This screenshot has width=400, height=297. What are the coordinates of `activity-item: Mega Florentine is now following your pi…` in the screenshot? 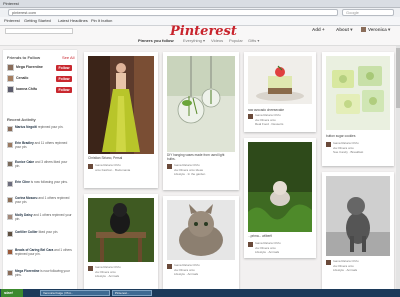 It's located at (44, 273).